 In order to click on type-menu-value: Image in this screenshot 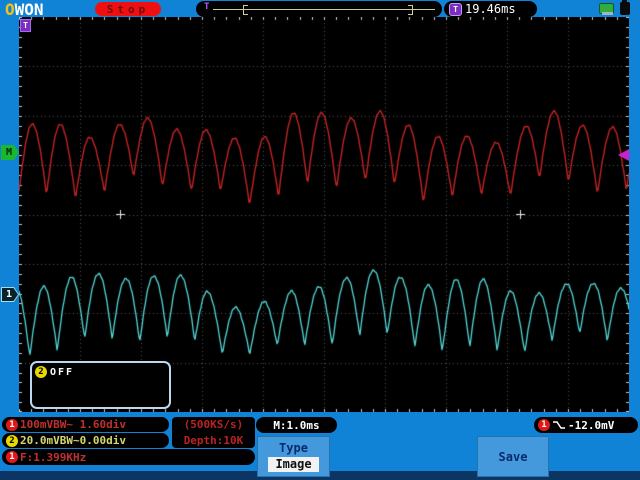, I will do `click(293, 464)`.